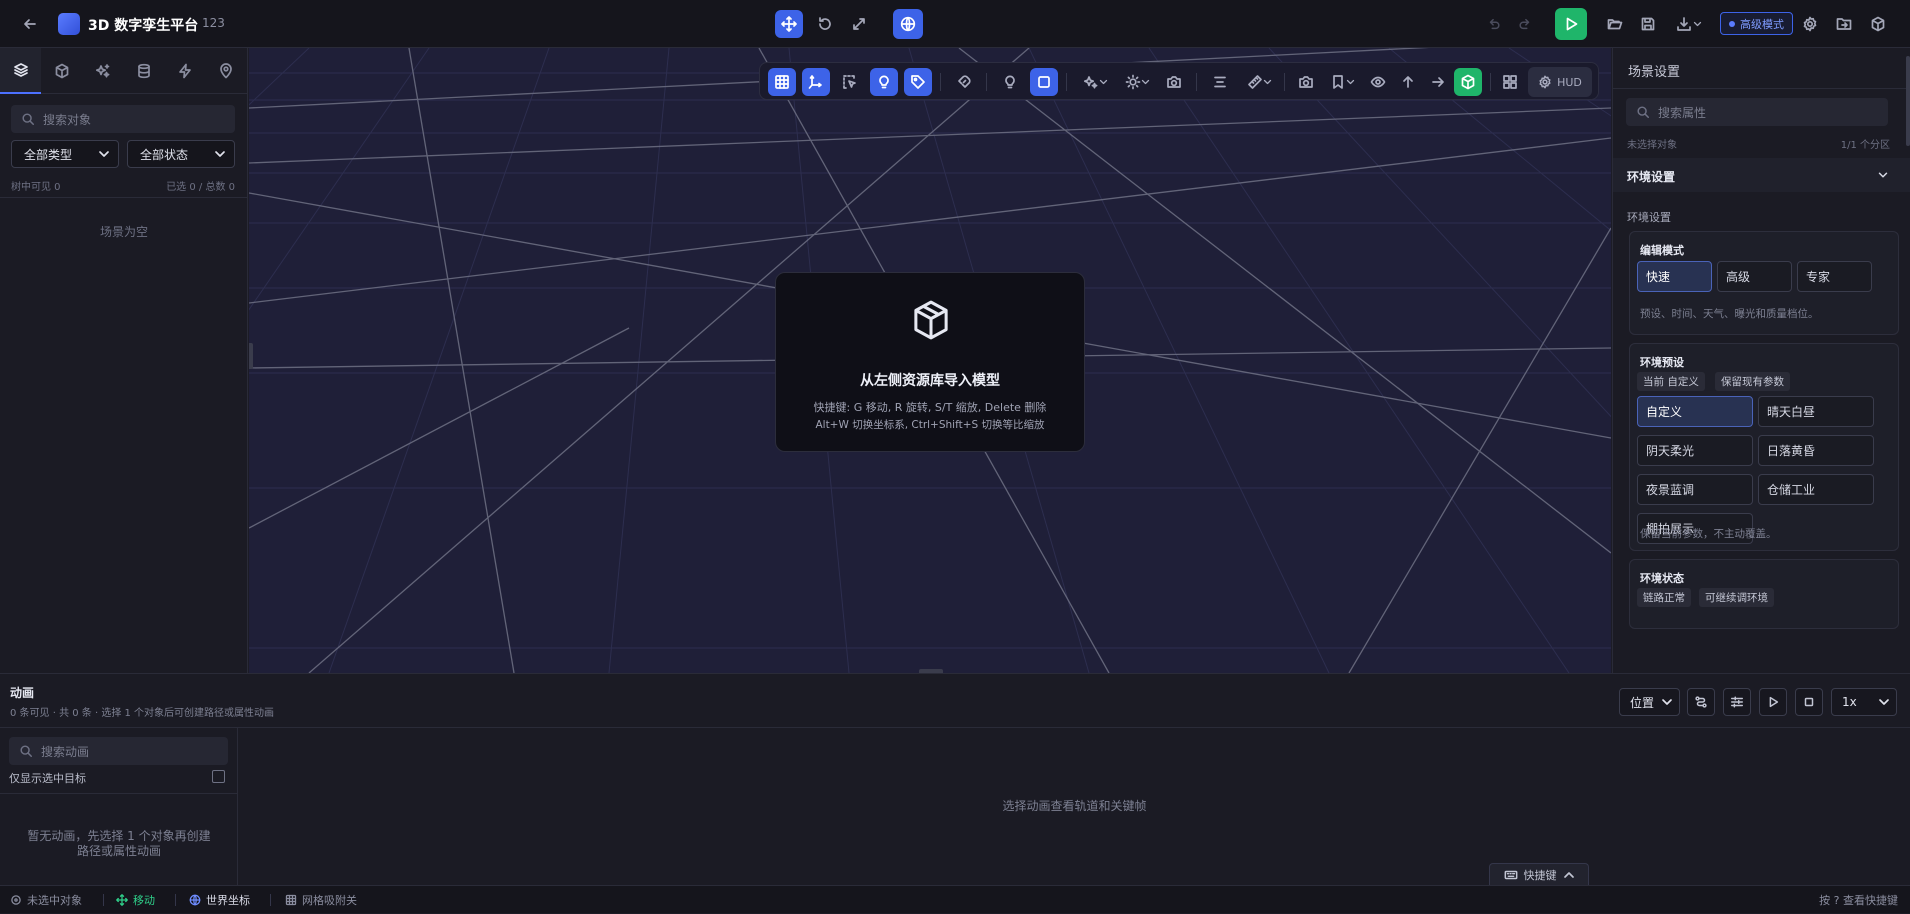 The width and height of the screenshot is (1910, 914). I want to click on play-animation-button, so click(1773, 702).